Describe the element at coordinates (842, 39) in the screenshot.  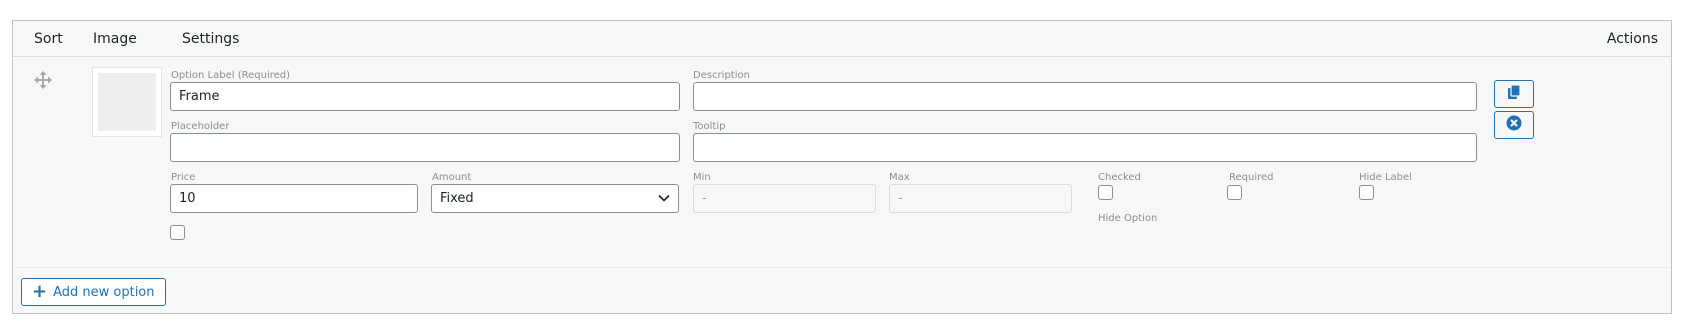
I see `table-header: Sort Image Settings Actions` at that location.